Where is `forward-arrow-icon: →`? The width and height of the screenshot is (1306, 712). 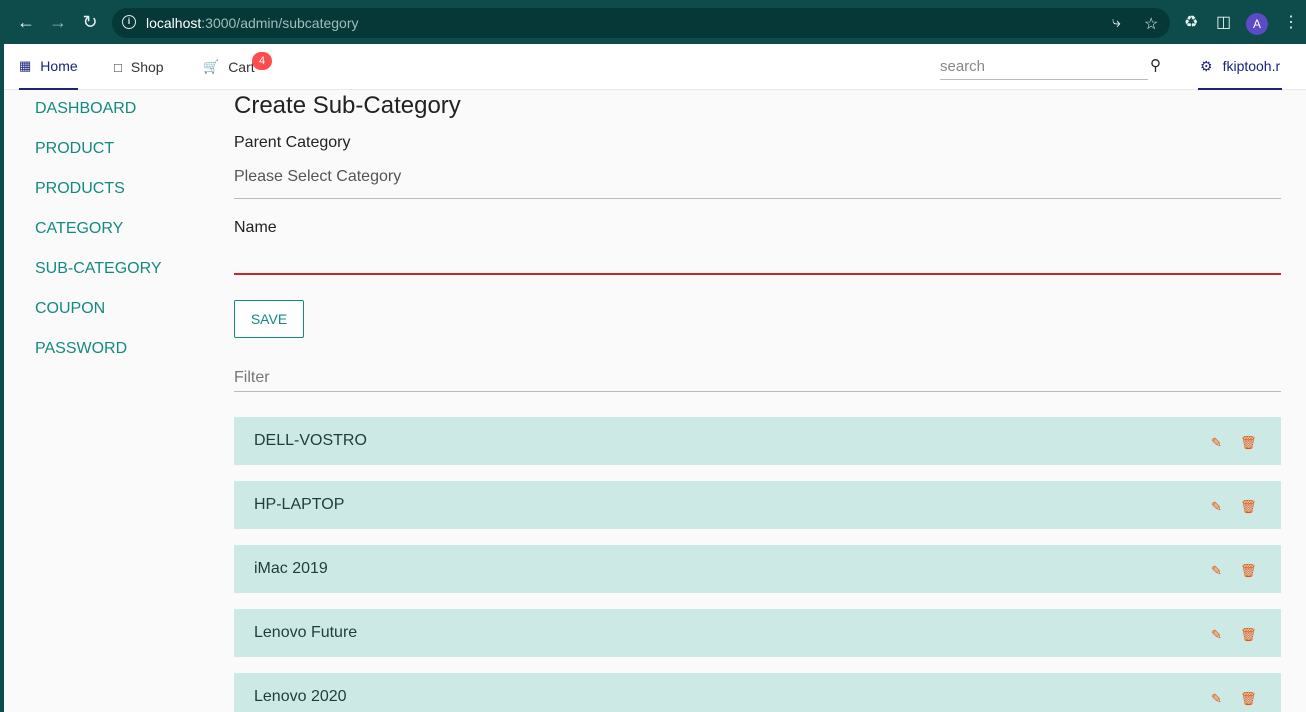 forward-arrow-icon: → is located at coordinates (58, 22).